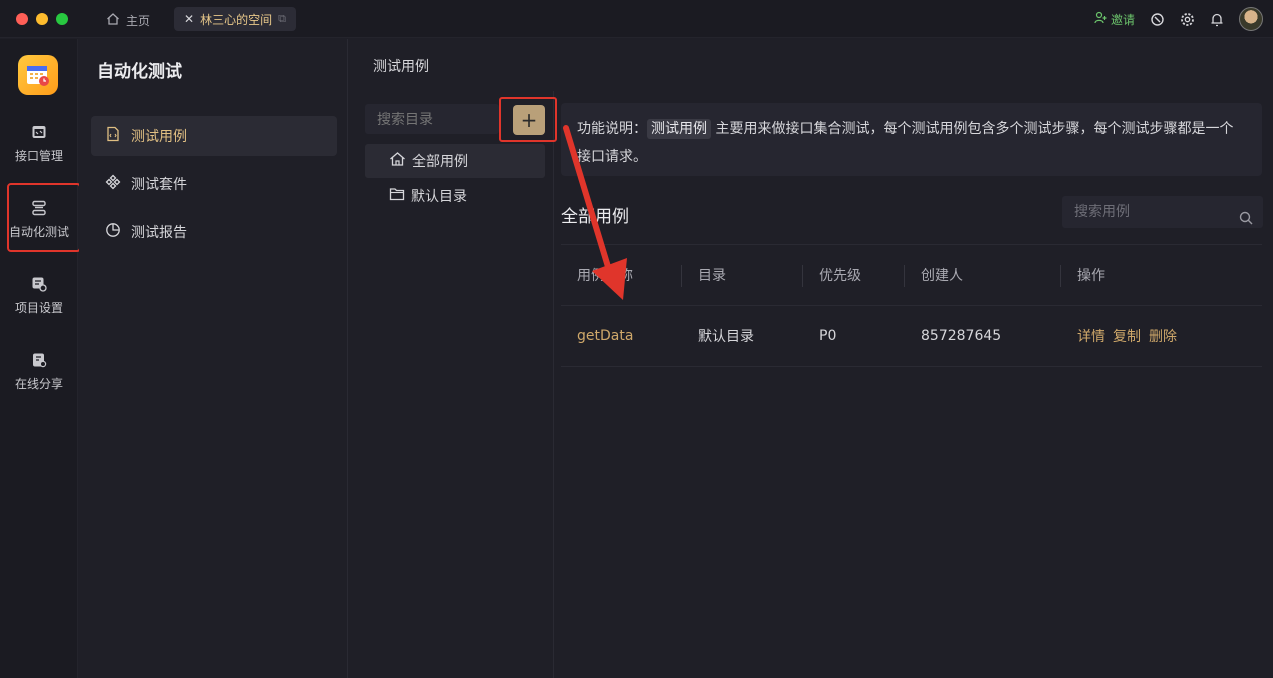 The image size is (1273, 678). I want to click on rail-item-label: 在线分享, so click(38, 383).